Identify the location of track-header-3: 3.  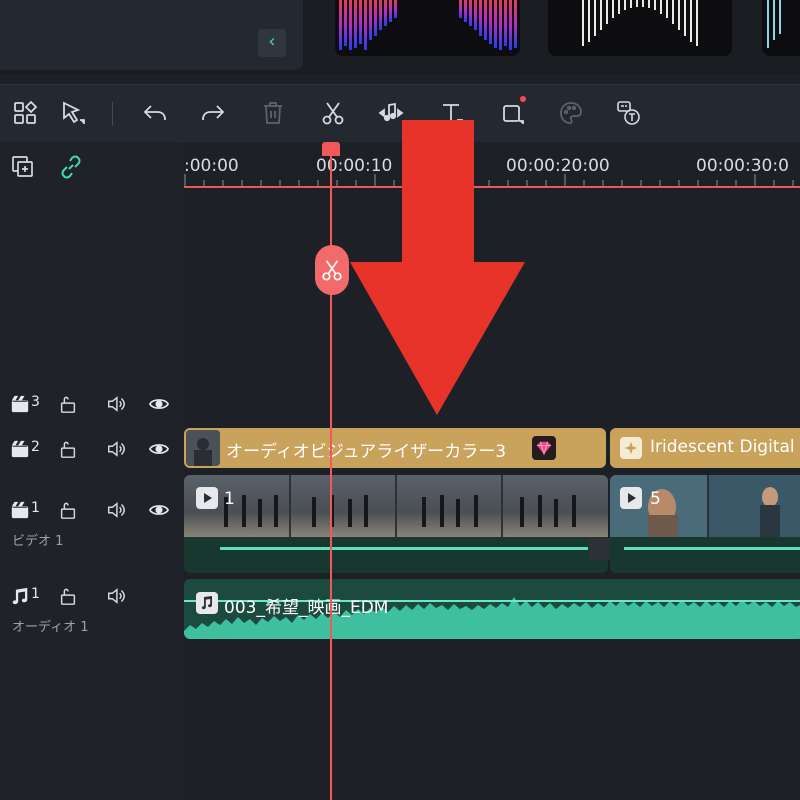
(93, 404).